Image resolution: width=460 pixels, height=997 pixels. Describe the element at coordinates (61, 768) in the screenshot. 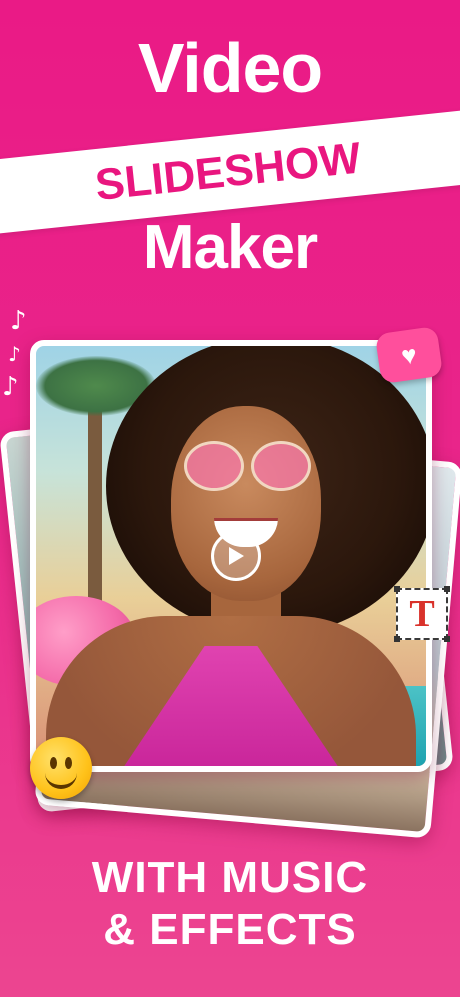

I see `smiley-emoji-icon` at that location.